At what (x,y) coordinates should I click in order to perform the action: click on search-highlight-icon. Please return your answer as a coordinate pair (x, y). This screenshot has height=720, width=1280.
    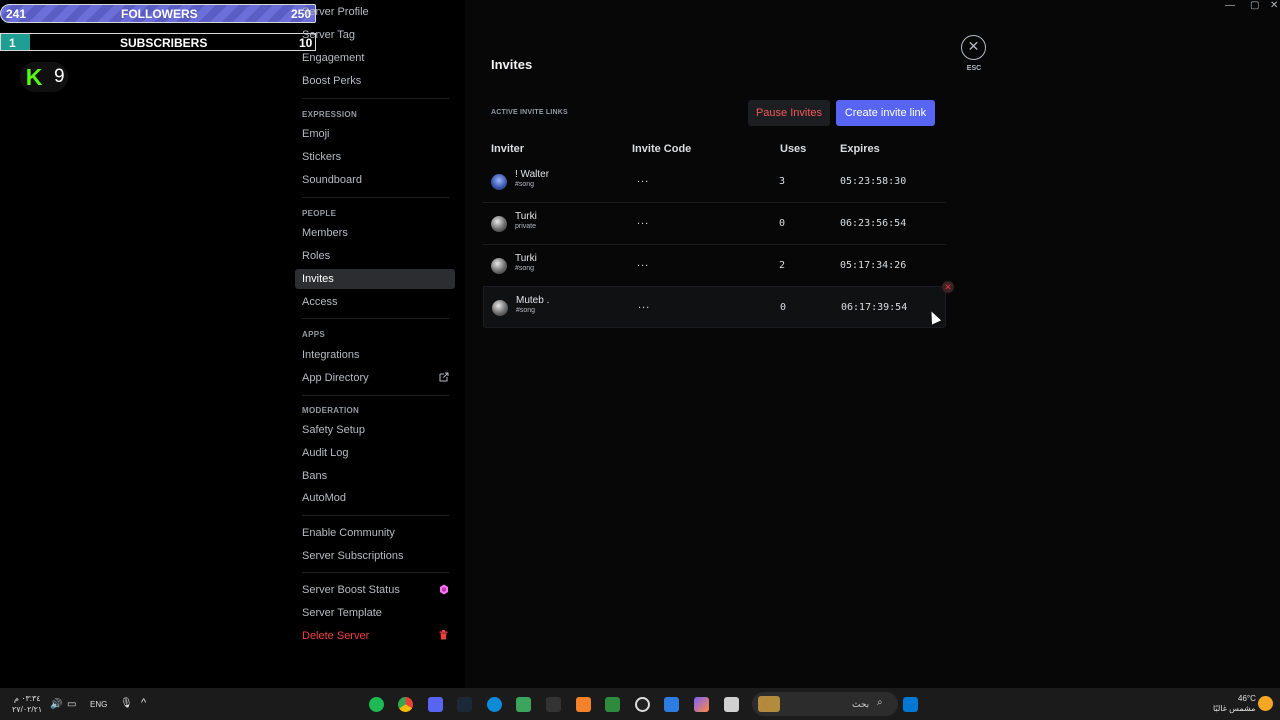
    Looking at the image, I should click on (769, 704).